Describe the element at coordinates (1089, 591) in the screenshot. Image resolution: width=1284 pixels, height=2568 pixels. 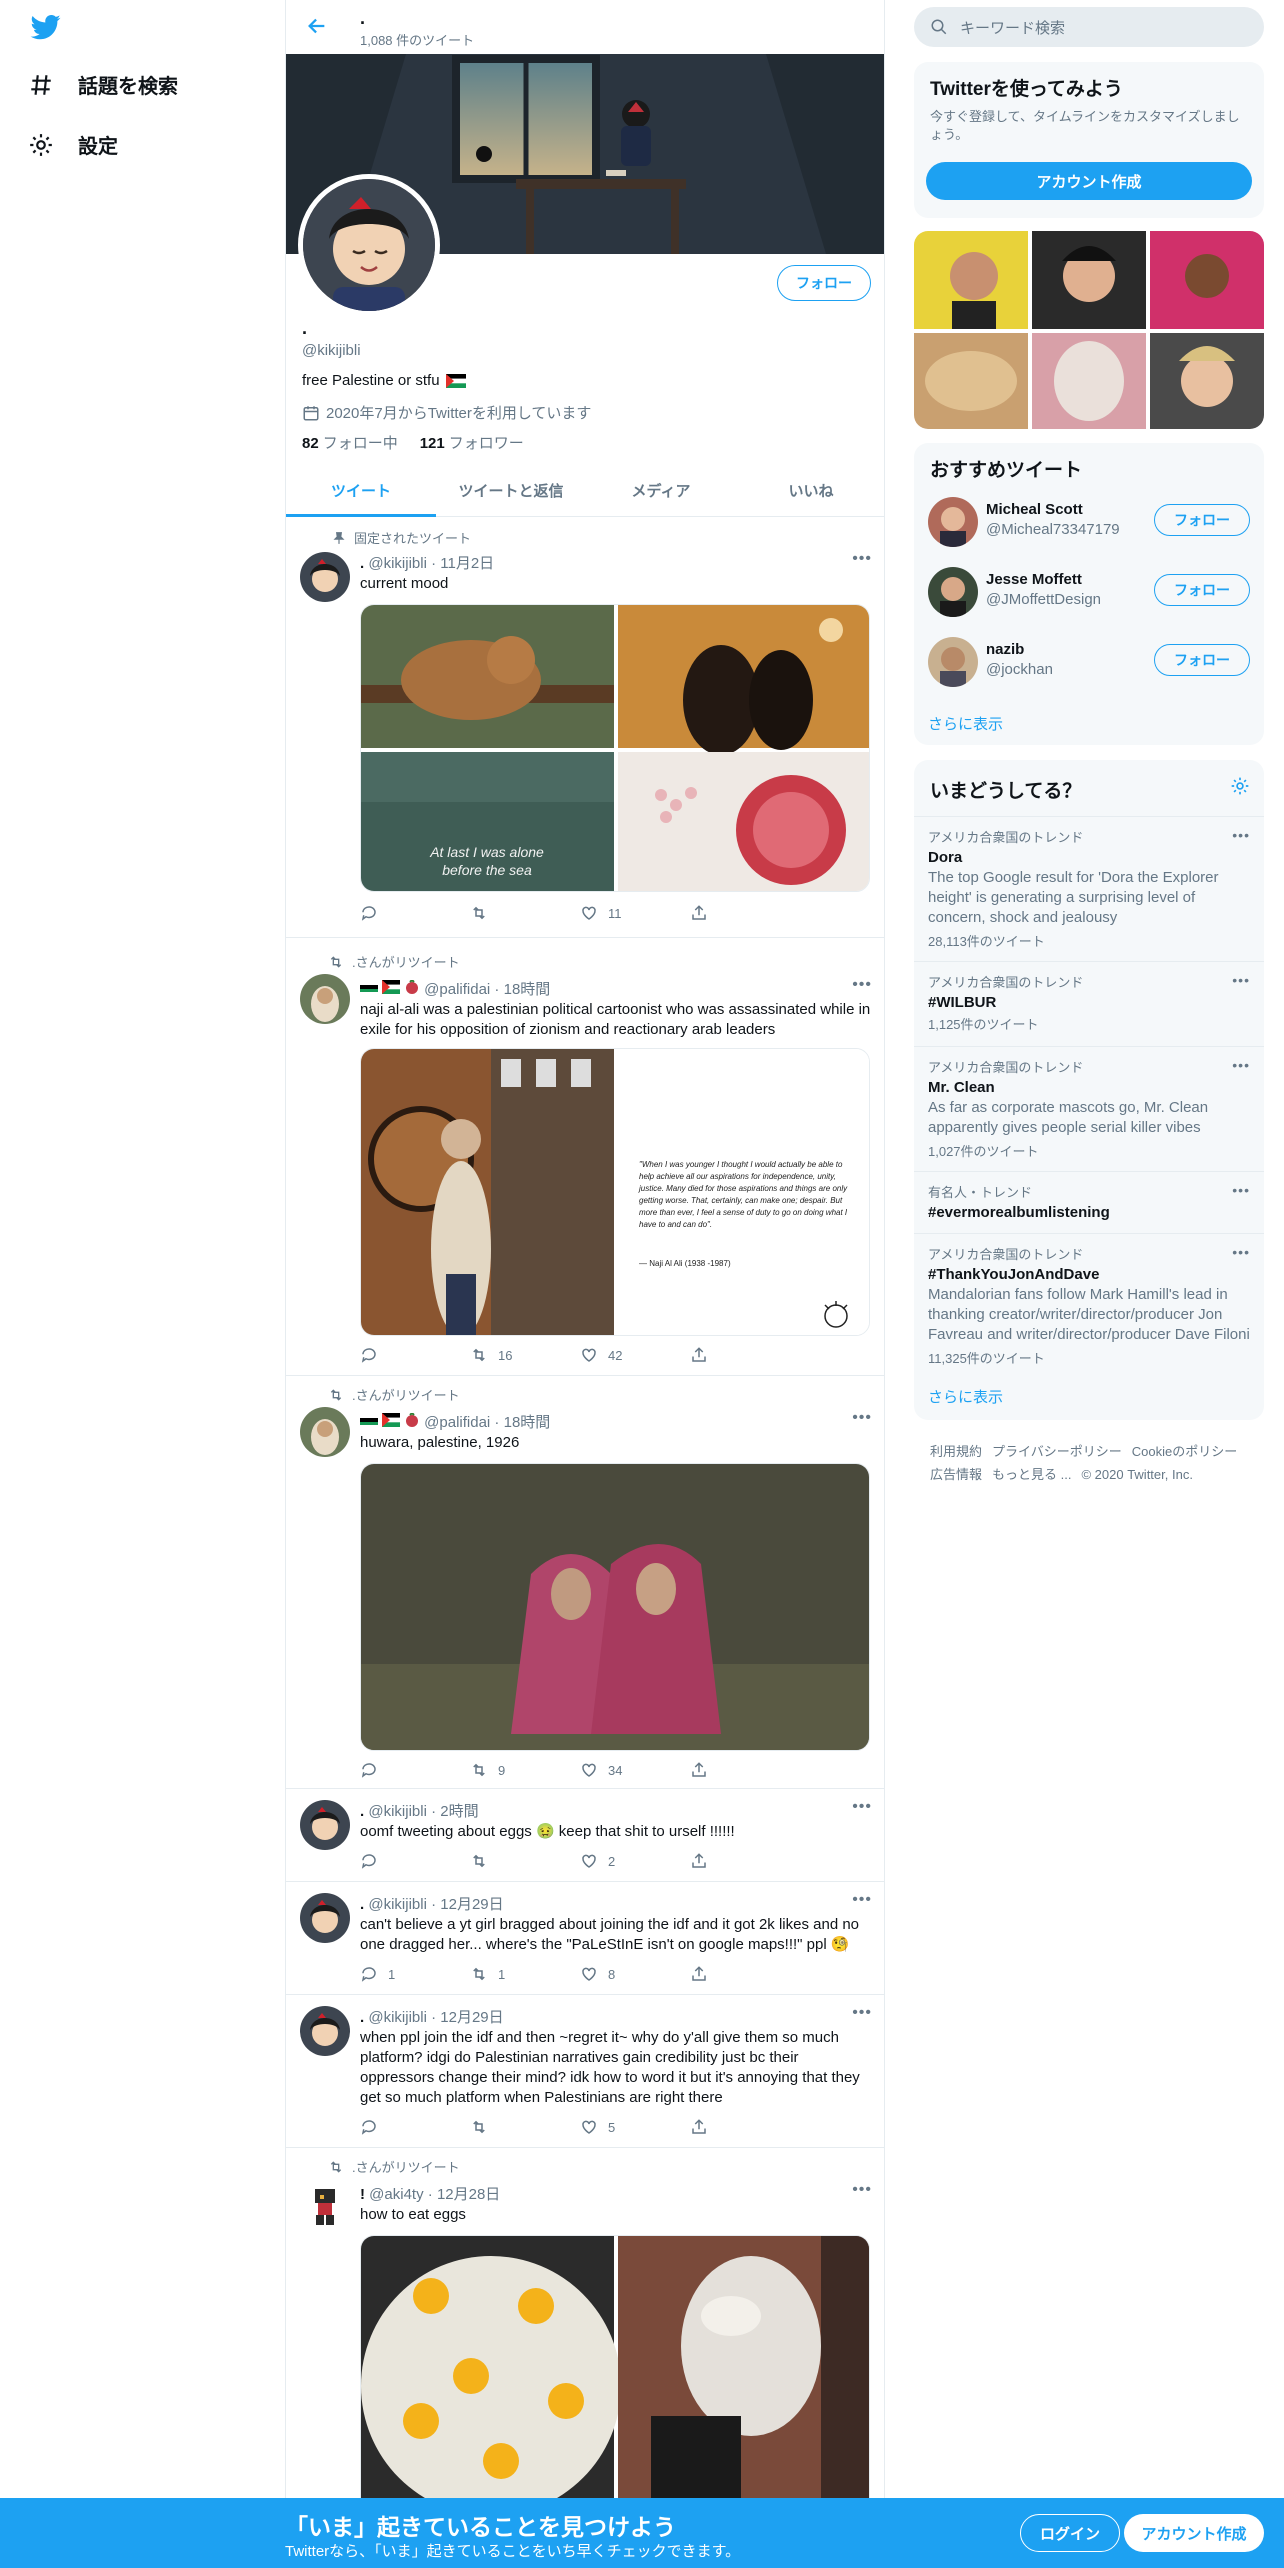
I see `recommended-user: Jesse Moffett @JMoffettDesign フォロー` at that location.